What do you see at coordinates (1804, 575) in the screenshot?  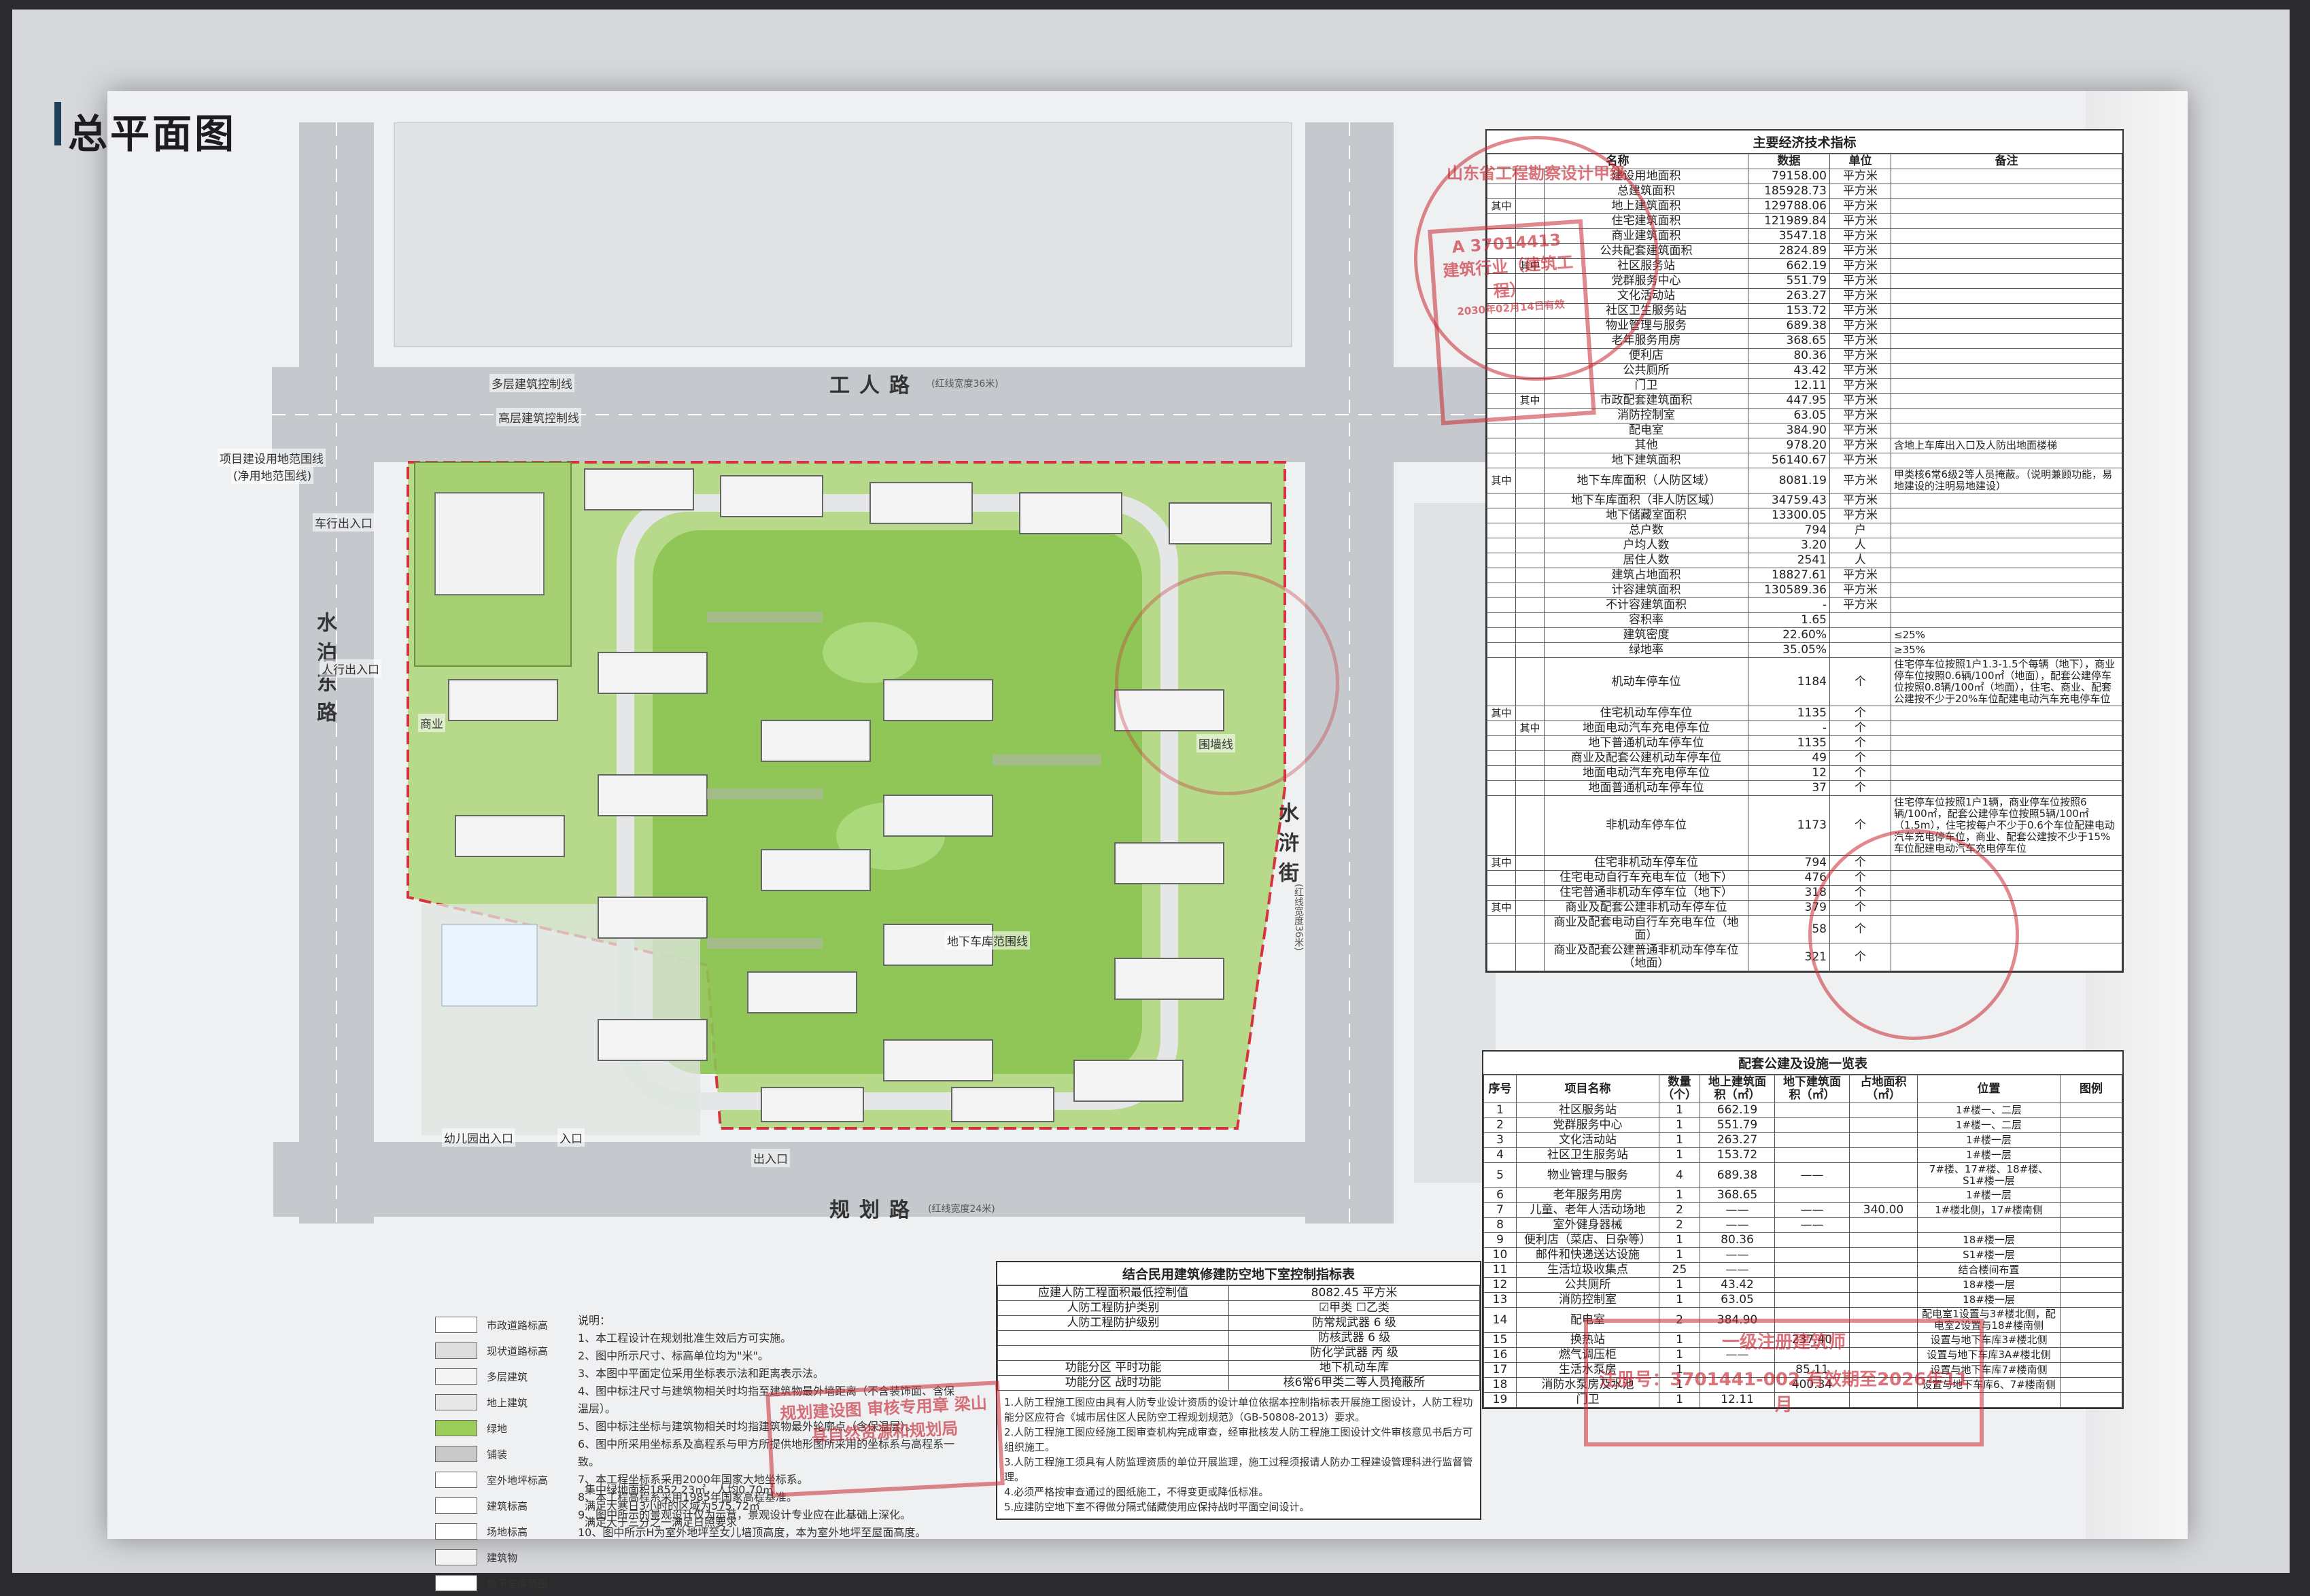 I see `main-table-row: 建筑占地面积 18827.61 平方米` at bounding box center [1804, 575].